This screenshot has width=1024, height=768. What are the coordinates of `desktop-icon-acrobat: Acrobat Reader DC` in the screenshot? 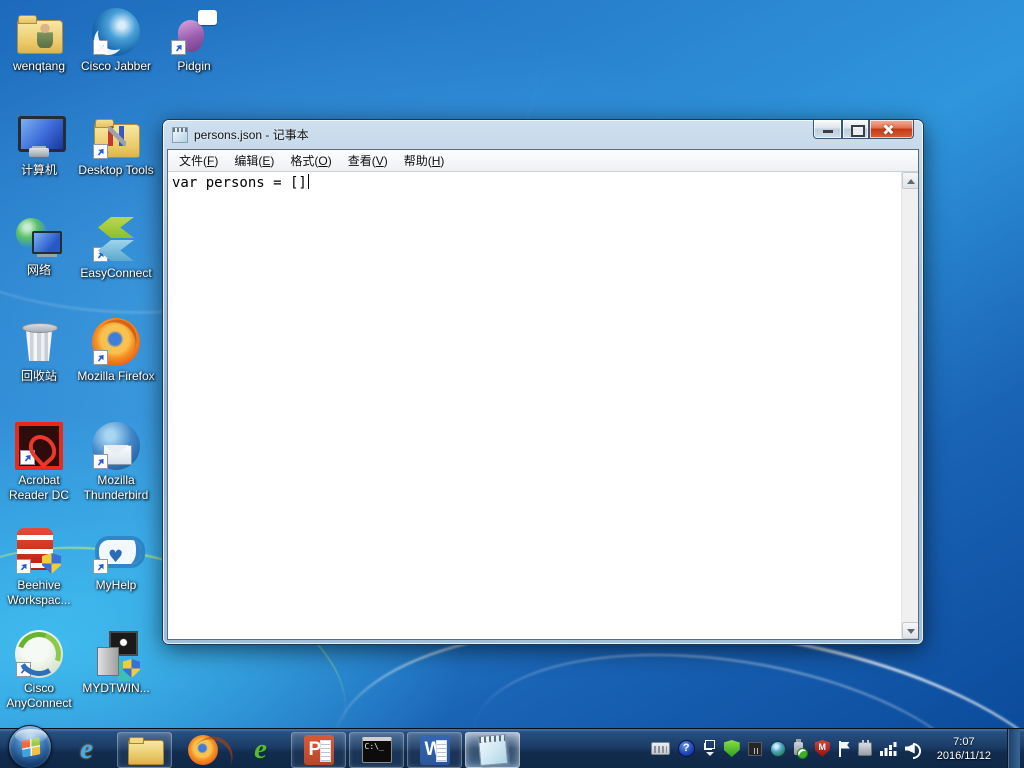 It's located at (39, 462).